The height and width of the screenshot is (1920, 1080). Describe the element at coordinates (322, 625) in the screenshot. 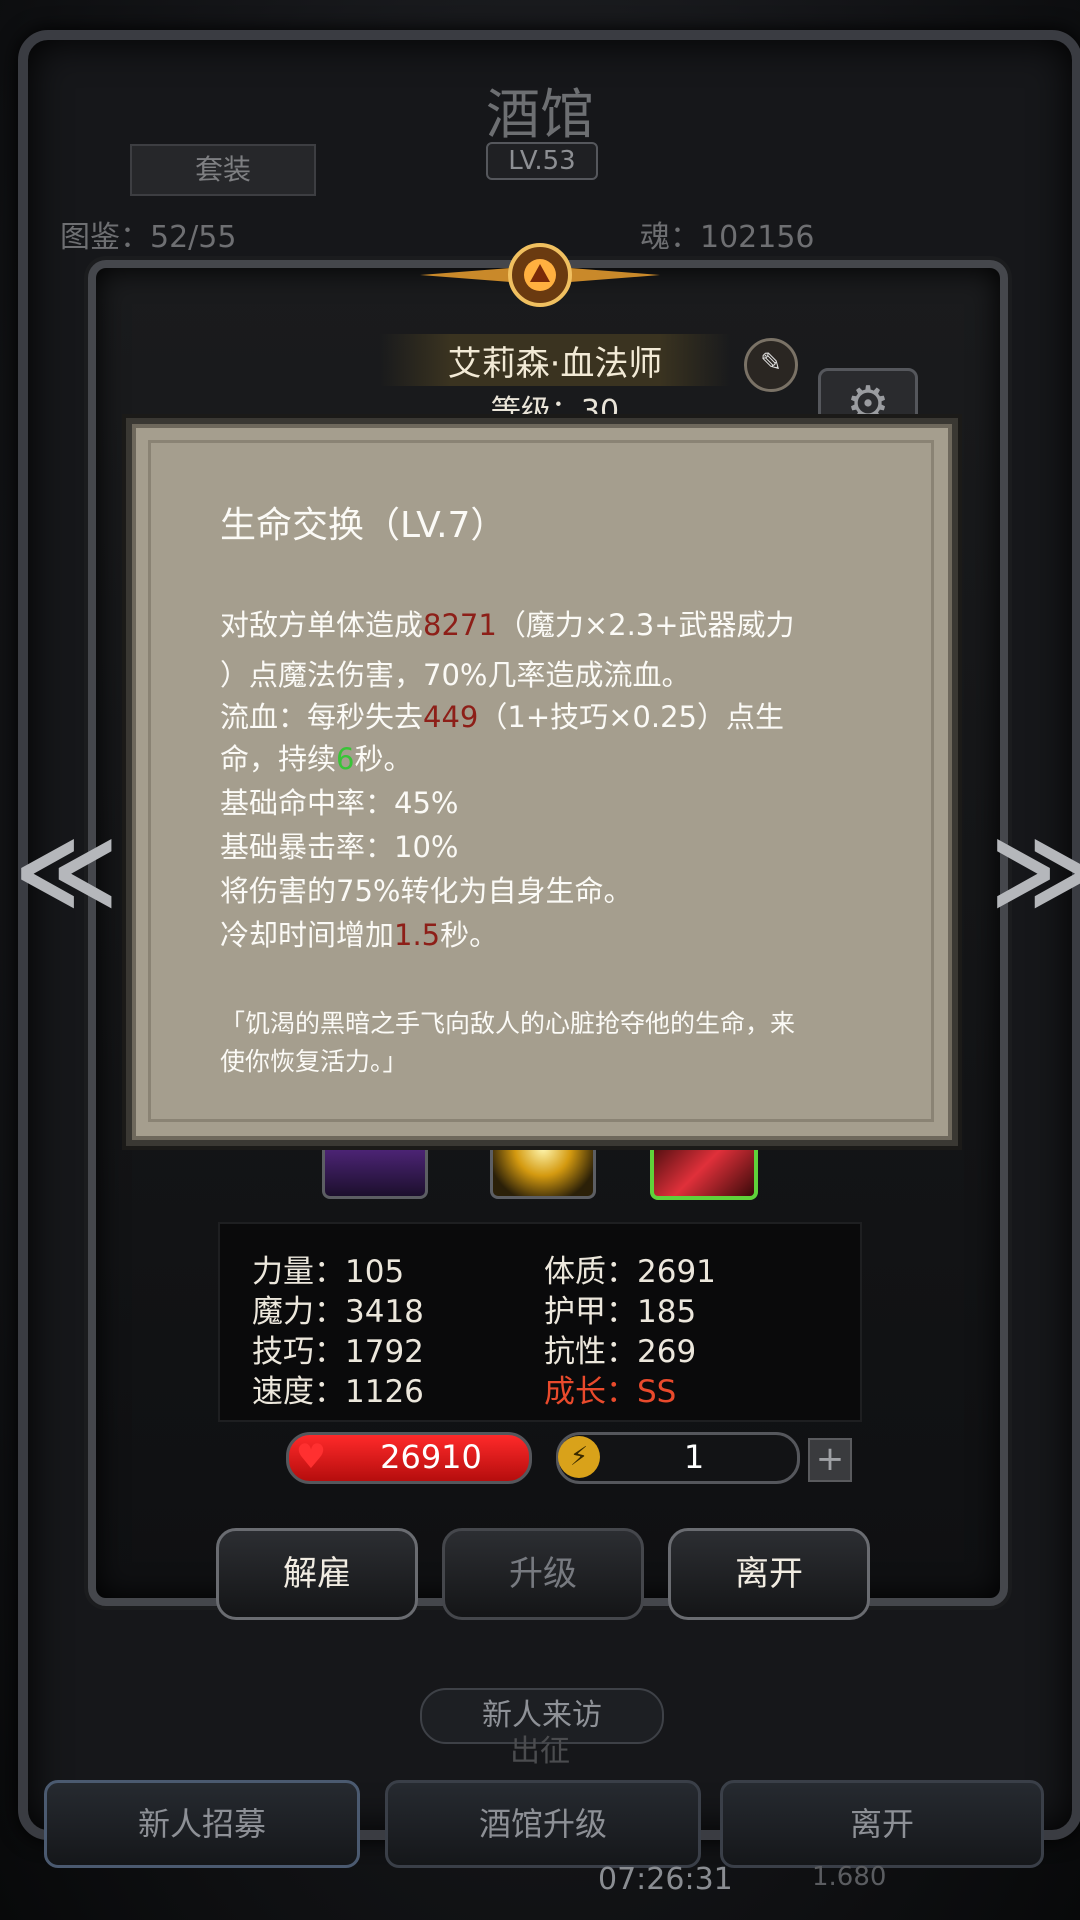

I see `skill-desc-text: 对敌方单体造成` at that location.